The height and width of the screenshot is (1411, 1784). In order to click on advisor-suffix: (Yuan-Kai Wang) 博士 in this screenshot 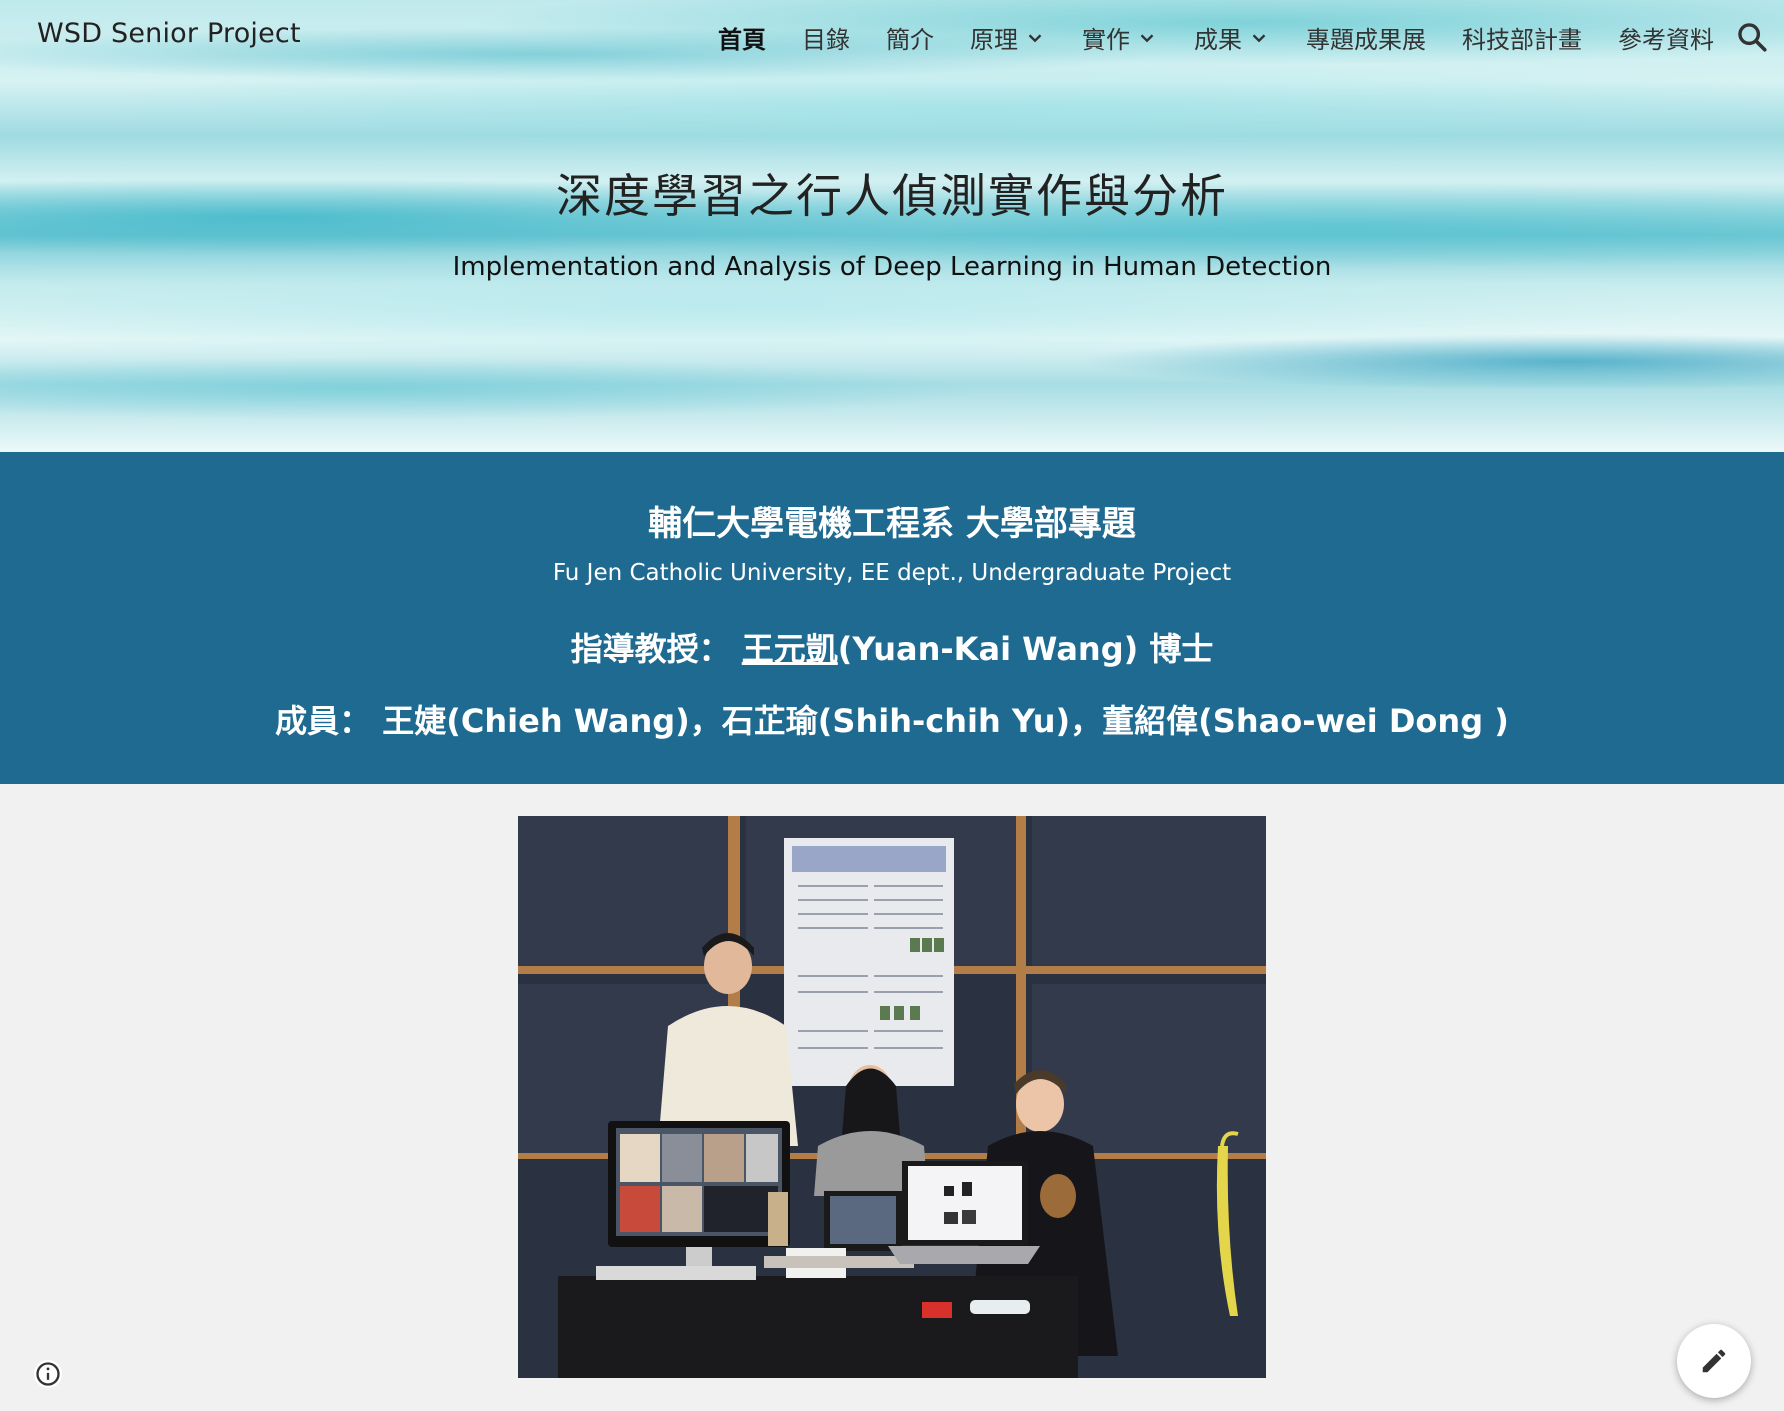, I will do `click(1025, 649)`.